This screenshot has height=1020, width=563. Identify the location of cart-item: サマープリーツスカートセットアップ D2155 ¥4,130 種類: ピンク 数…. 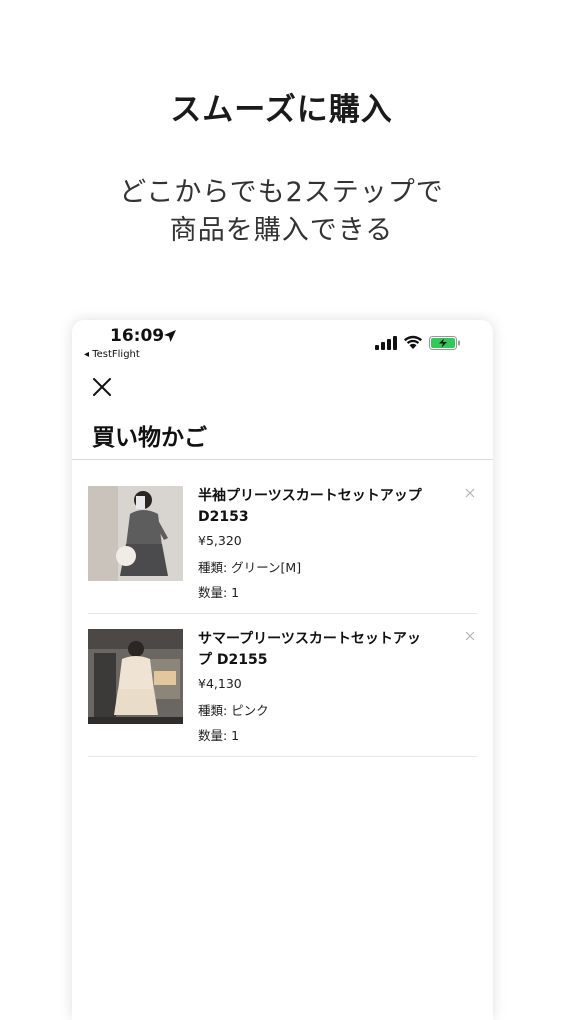
(282, 686).